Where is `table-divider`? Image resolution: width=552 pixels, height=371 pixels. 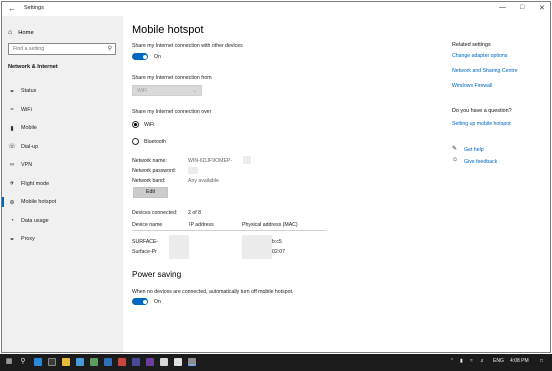
table-divider is located at coordinates (229, 230).